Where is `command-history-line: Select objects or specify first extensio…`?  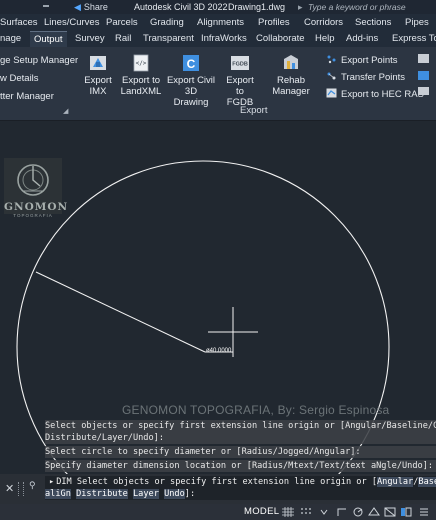
command-history-line: Select objects or specify first extensio… is located at coordinates (240, 426).